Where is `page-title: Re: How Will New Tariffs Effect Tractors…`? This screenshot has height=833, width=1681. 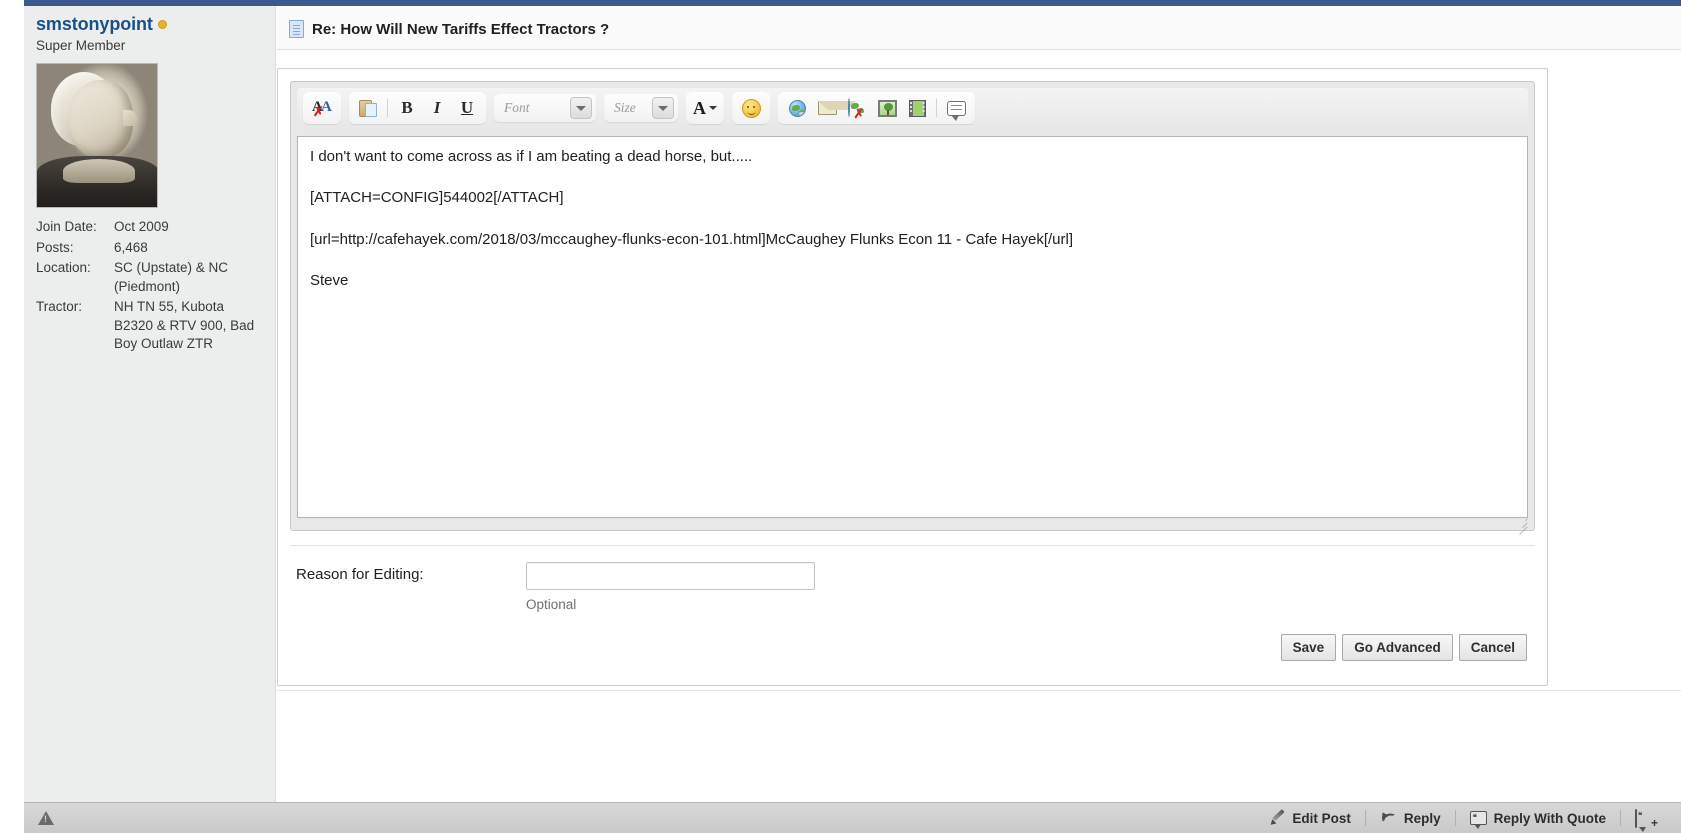 page-title: Re: How Will New Tariffs Effect Tractors… is located at coordinates (461, 29).